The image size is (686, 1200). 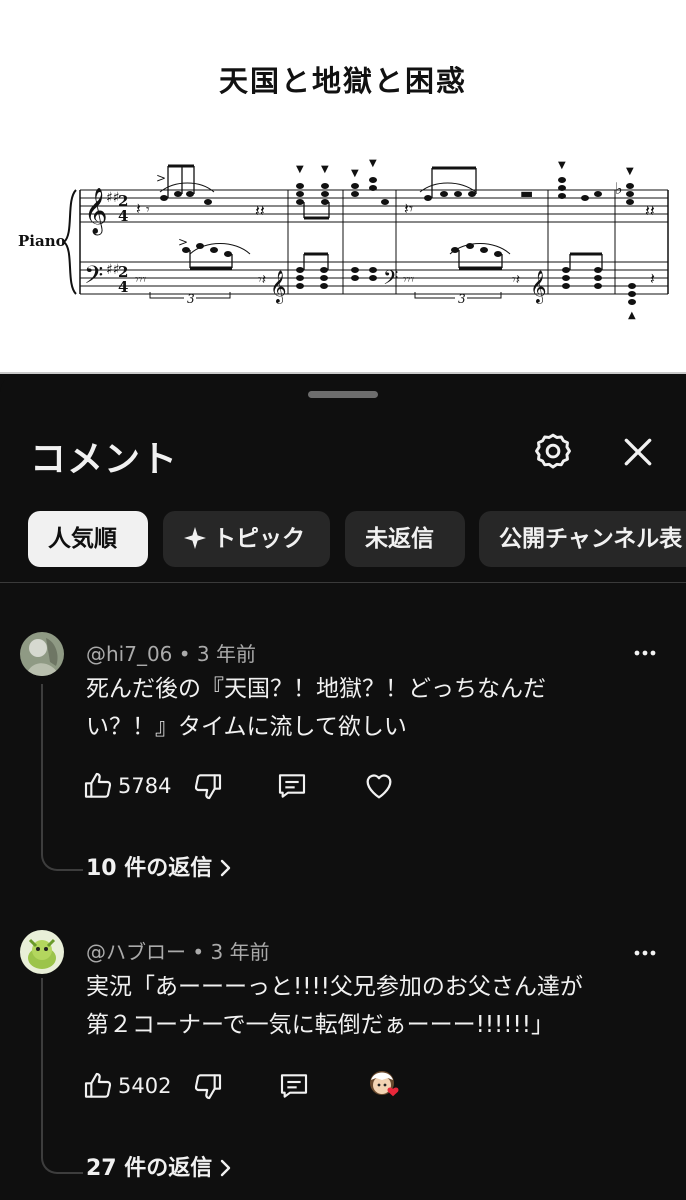 I want to click on view-replies-button: 27 件の返信, so click(x=159, y=1166).